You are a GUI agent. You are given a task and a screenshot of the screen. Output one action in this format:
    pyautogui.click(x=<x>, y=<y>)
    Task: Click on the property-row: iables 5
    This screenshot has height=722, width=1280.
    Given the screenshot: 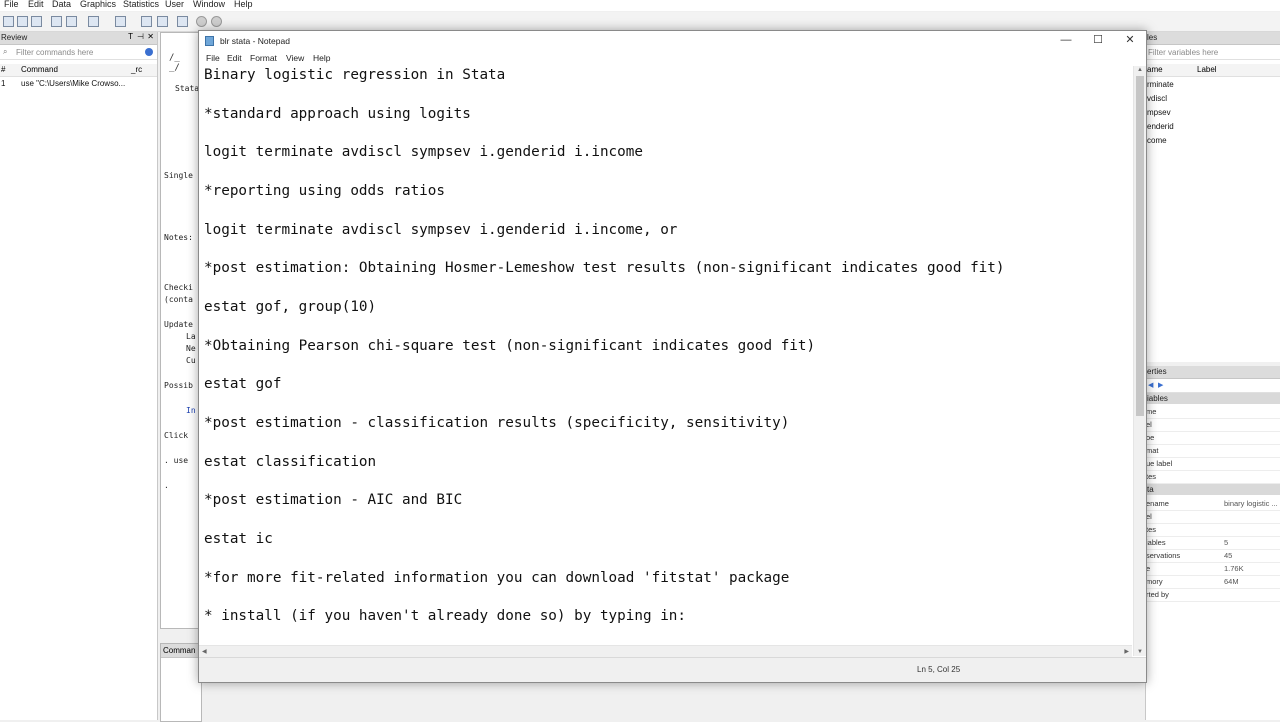 What is the action you would take?
    pyautogui.click(x=1213, y=543)
    